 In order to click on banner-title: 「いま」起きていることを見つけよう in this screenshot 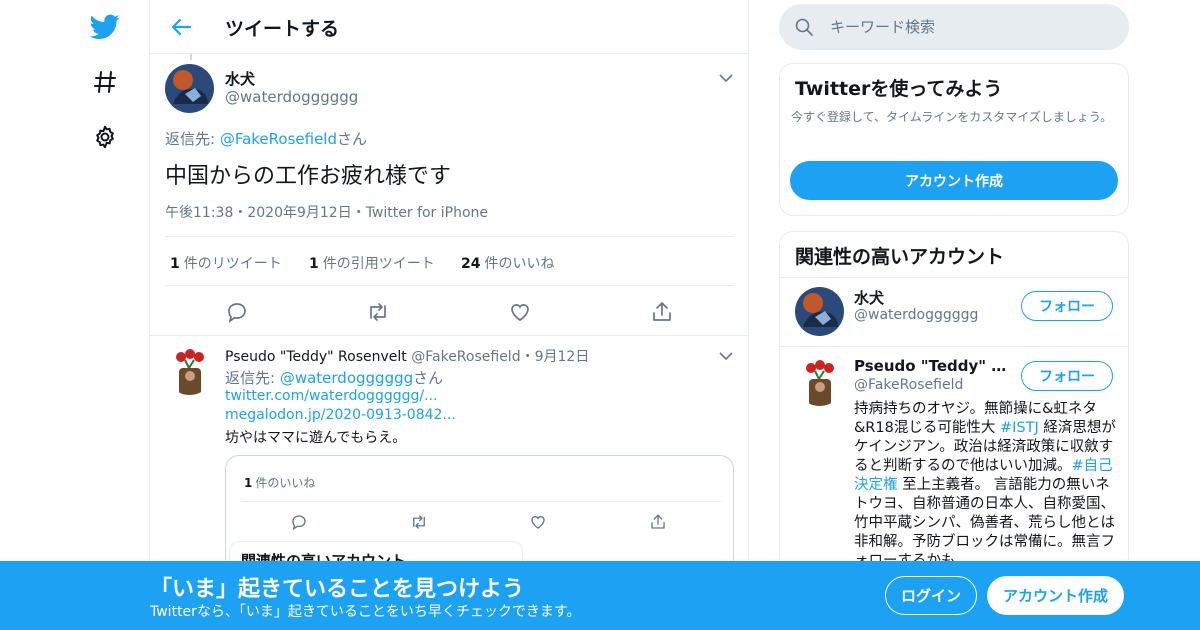, I will do `click(337, 589)`.